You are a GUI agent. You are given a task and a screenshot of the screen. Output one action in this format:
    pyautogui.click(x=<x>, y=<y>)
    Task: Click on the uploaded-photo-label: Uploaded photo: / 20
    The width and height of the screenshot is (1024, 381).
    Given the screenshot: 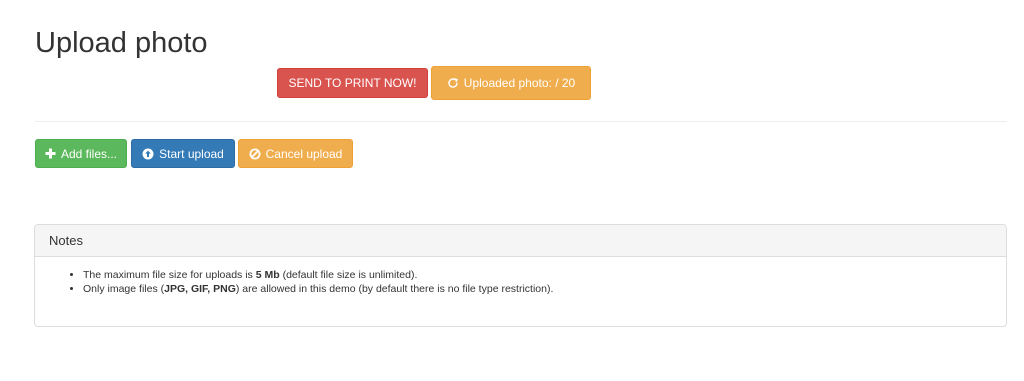 What is the action you would take?
    pyautogui.click(x=519, y=83)
    